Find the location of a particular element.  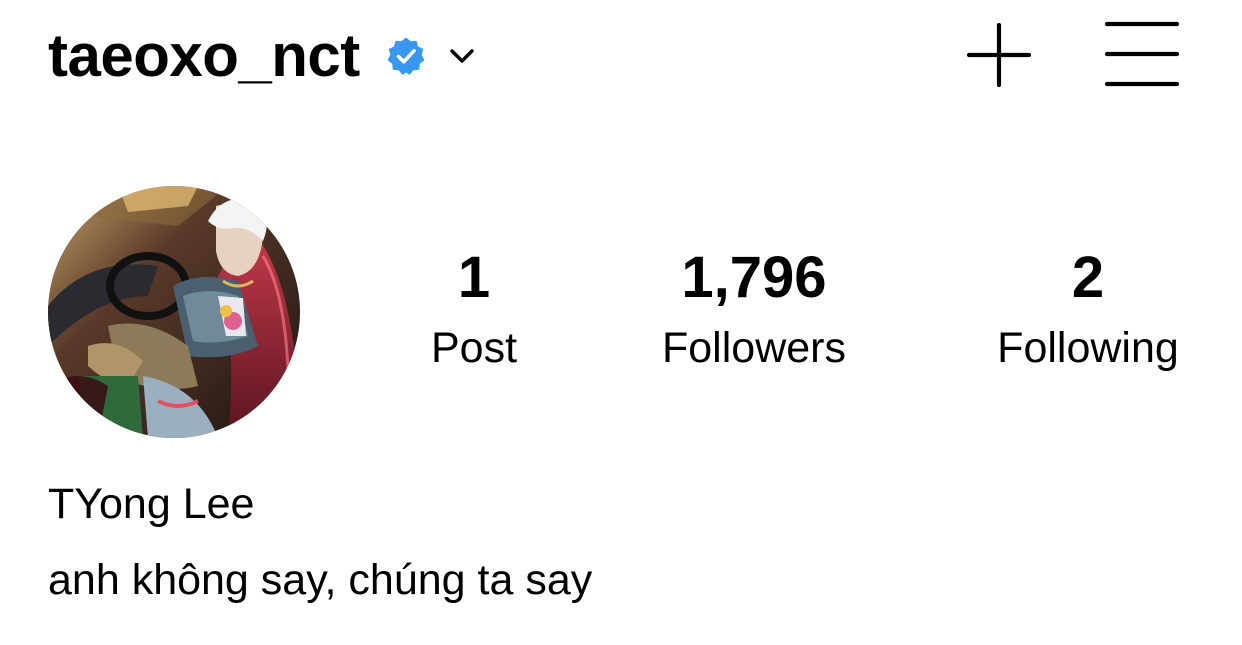

display-name: TYong Lee is located at coordinates (151, 504).